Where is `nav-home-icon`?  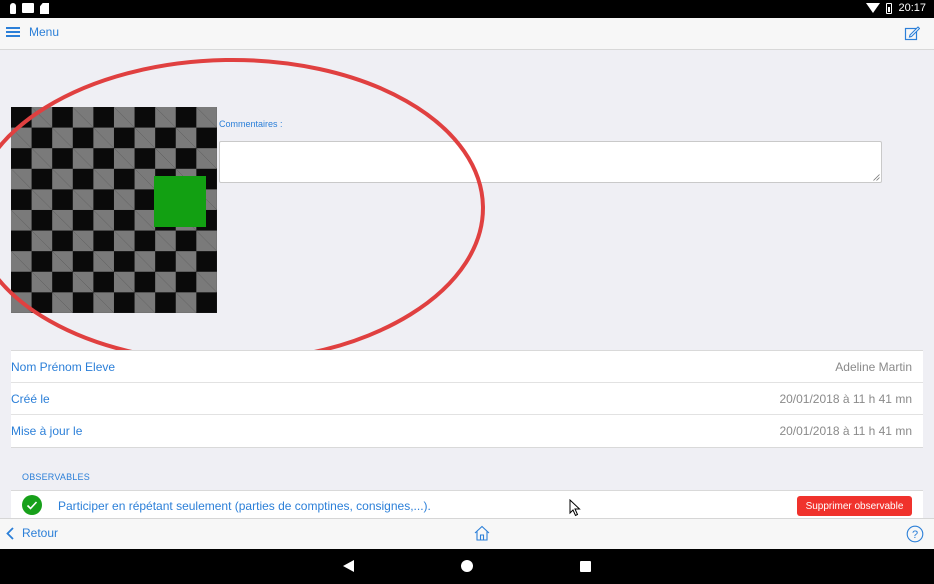 nav-home-icon is located at coordinates (467, 566).